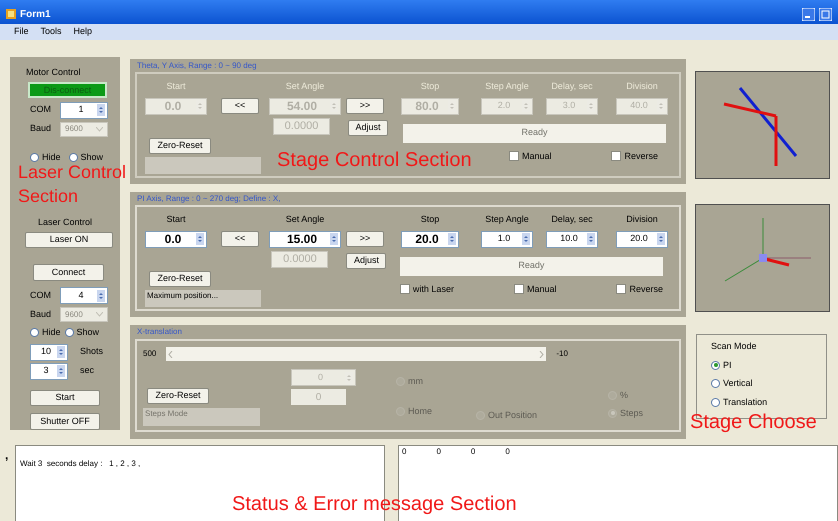 This screenshot has height=521, width=838. I want to click on column-header: Step Angle, so click(507, 219).